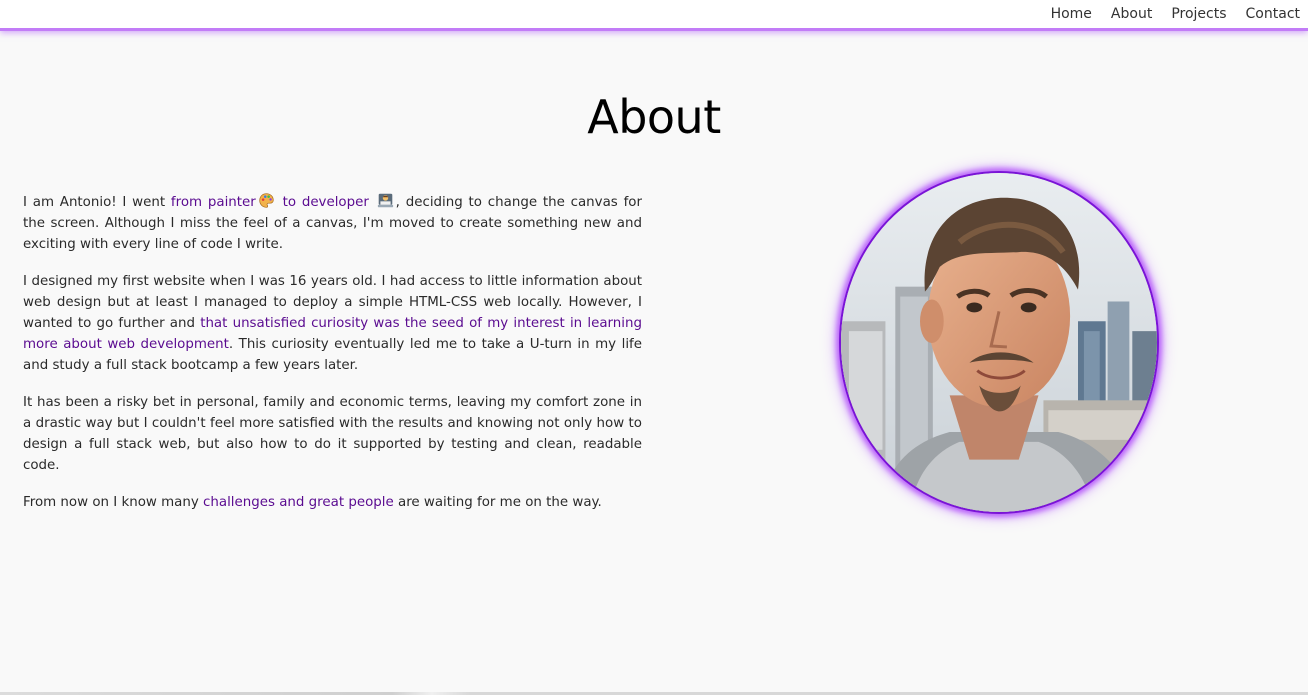 The image size is (1308, 695). What do you see at coordinates (298, 502) in the screenshot?
I see `highlight-challenges: challenges and great people` at bounding box center [298, 502].